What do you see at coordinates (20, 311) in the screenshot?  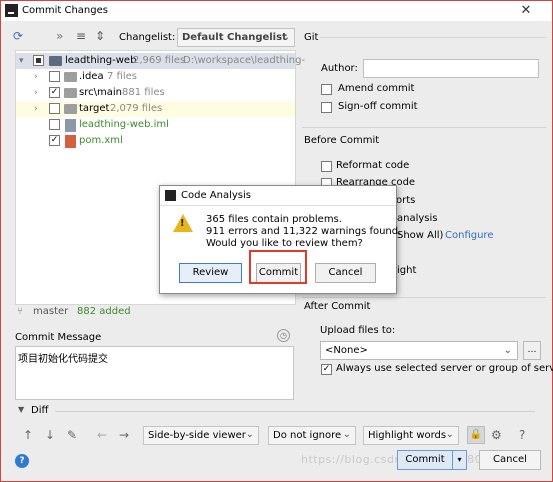 I see `branch-icon: ⑂` at bounding box center [20, 311].